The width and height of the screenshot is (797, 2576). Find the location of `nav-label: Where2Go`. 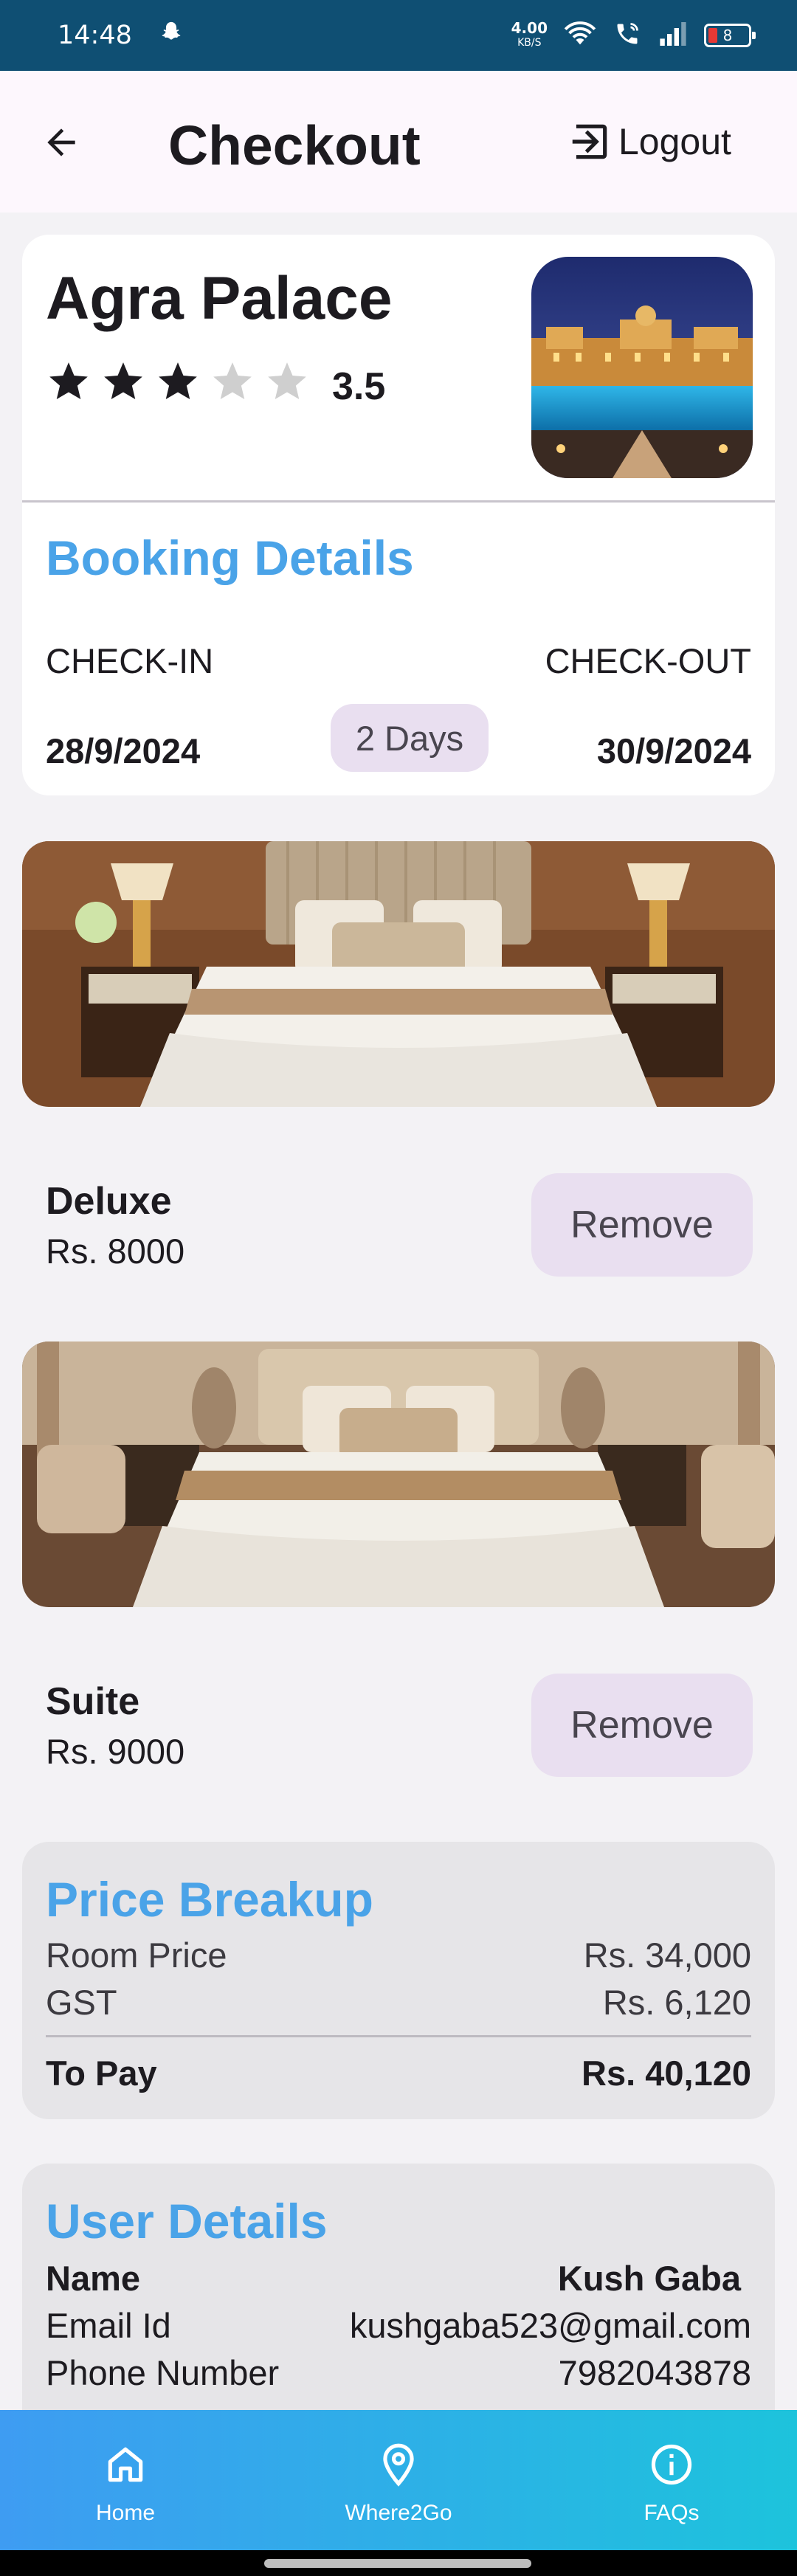

nav-label: Where2Go is located at coordinates (398, 2513).